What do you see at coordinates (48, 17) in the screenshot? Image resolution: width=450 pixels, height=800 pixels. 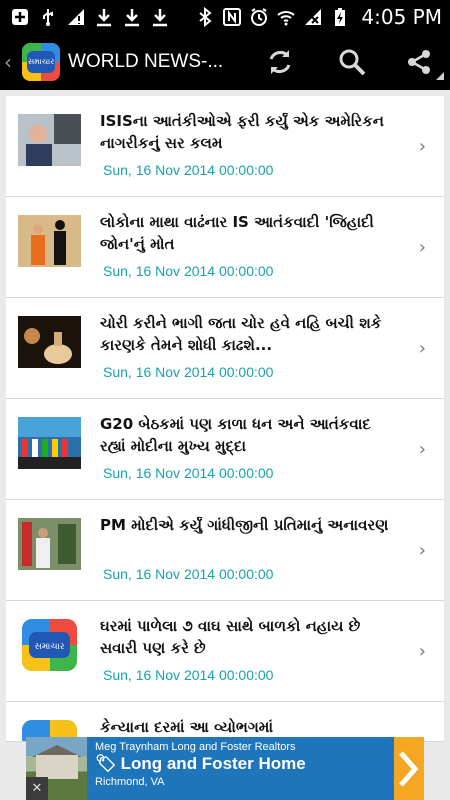 I see `usb-icon` at bounding box center [48, 17].